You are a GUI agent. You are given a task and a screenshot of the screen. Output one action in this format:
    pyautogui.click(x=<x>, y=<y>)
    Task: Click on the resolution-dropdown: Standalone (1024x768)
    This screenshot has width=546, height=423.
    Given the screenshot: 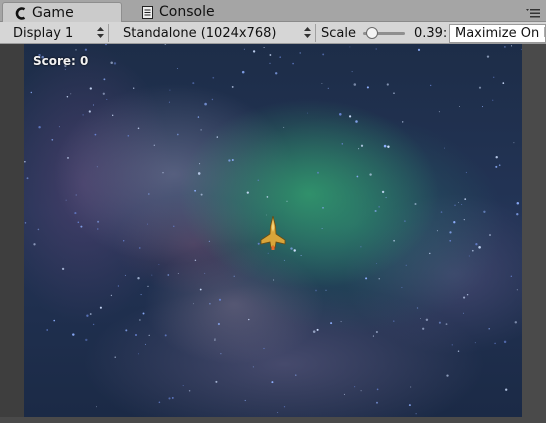 What is the action you would take?
    pyautogui.click(x=216, y=33)
    